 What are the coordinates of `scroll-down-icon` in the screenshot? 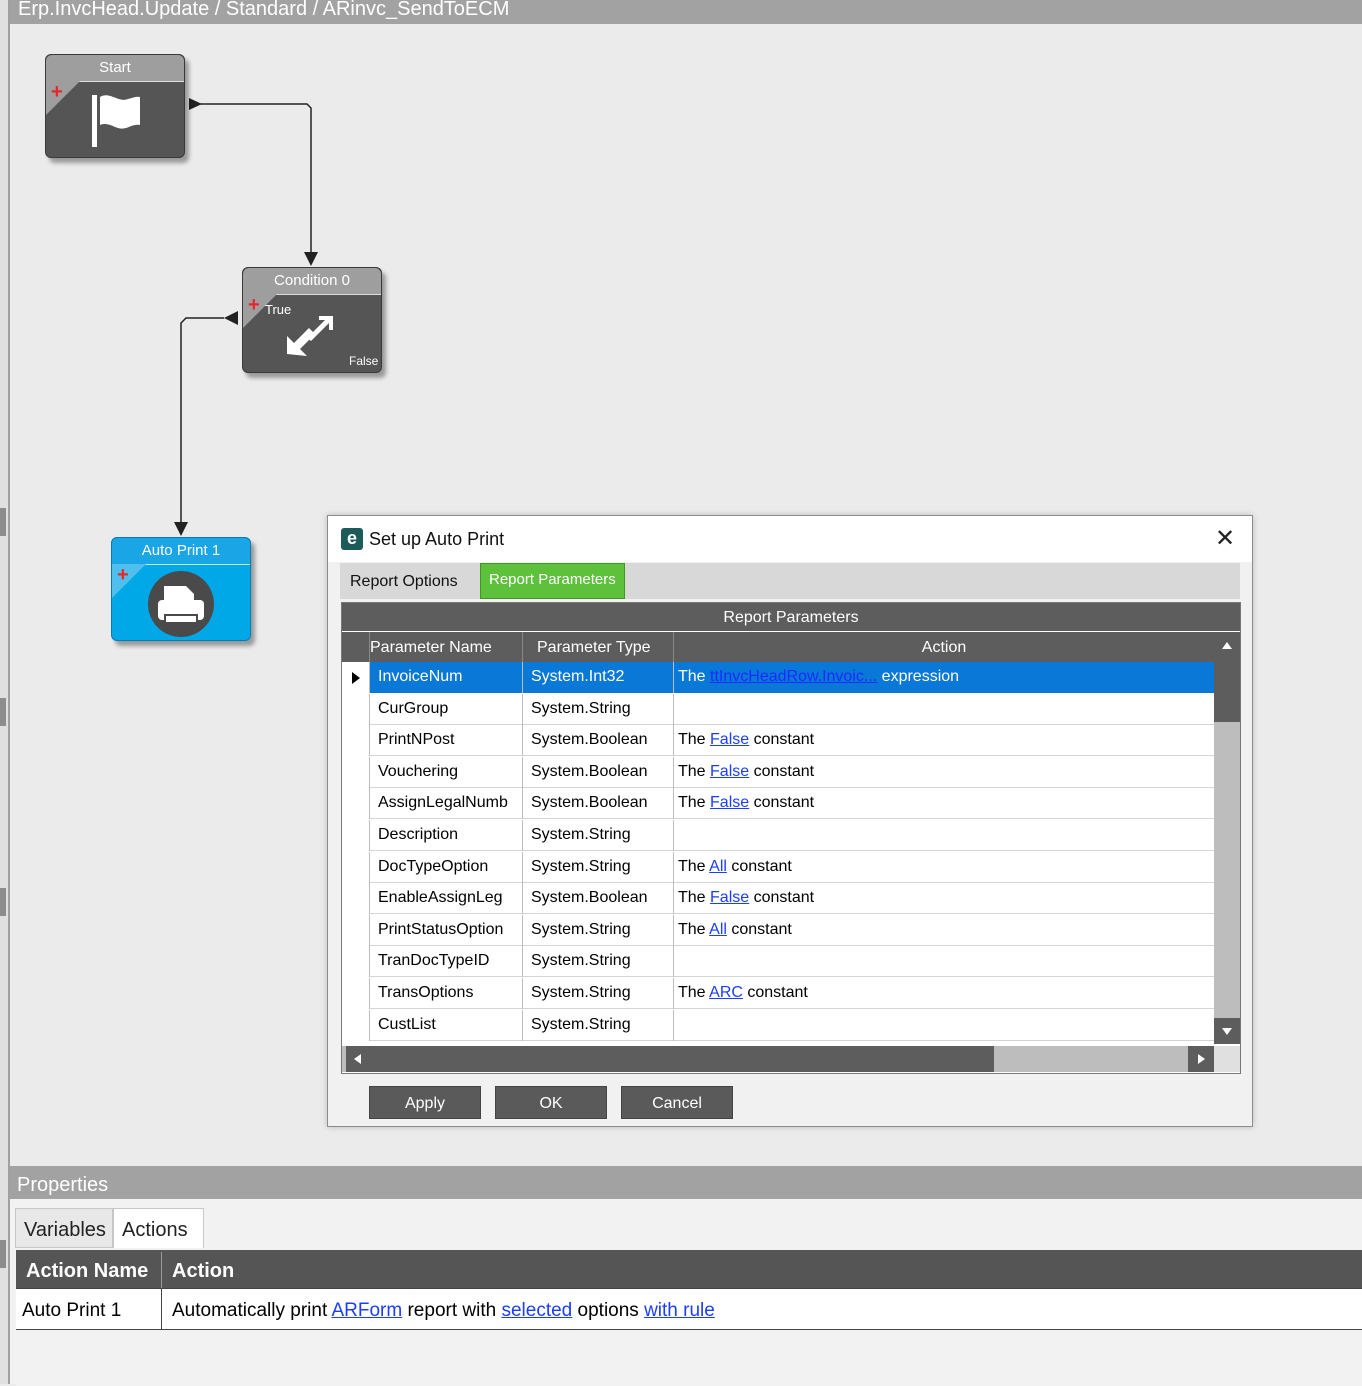 It's located at (1227, 1031).